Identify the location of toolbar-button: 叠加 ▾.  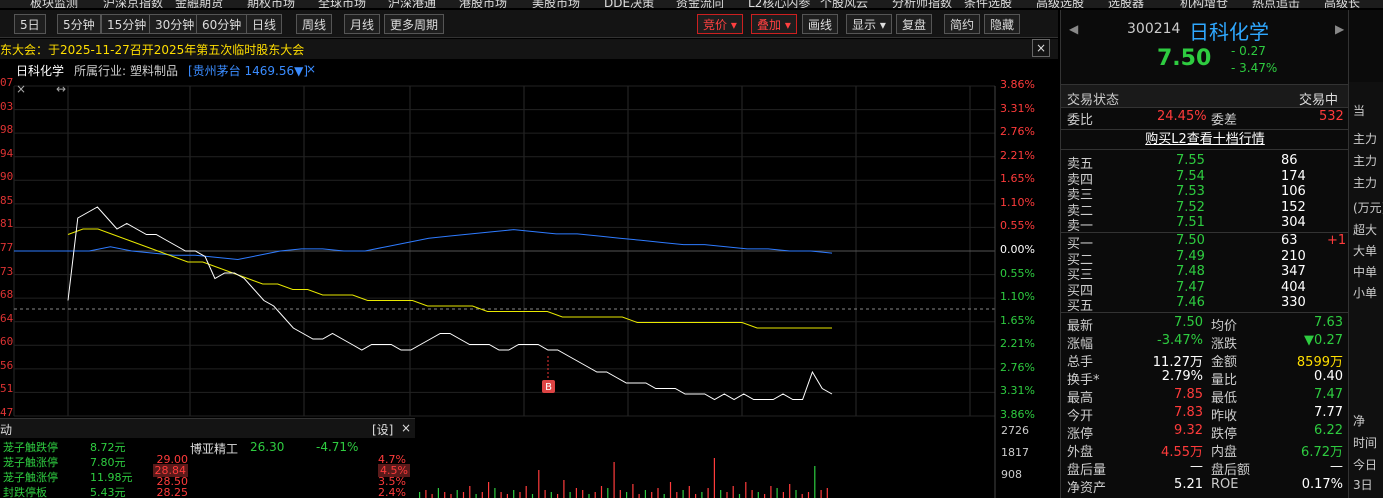
(774, 24).